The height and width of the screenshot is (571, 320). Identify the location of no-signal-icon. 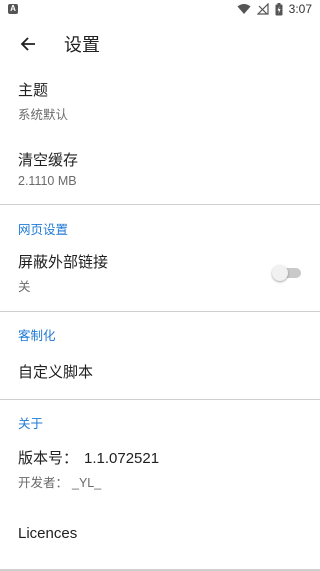
(262, 9).